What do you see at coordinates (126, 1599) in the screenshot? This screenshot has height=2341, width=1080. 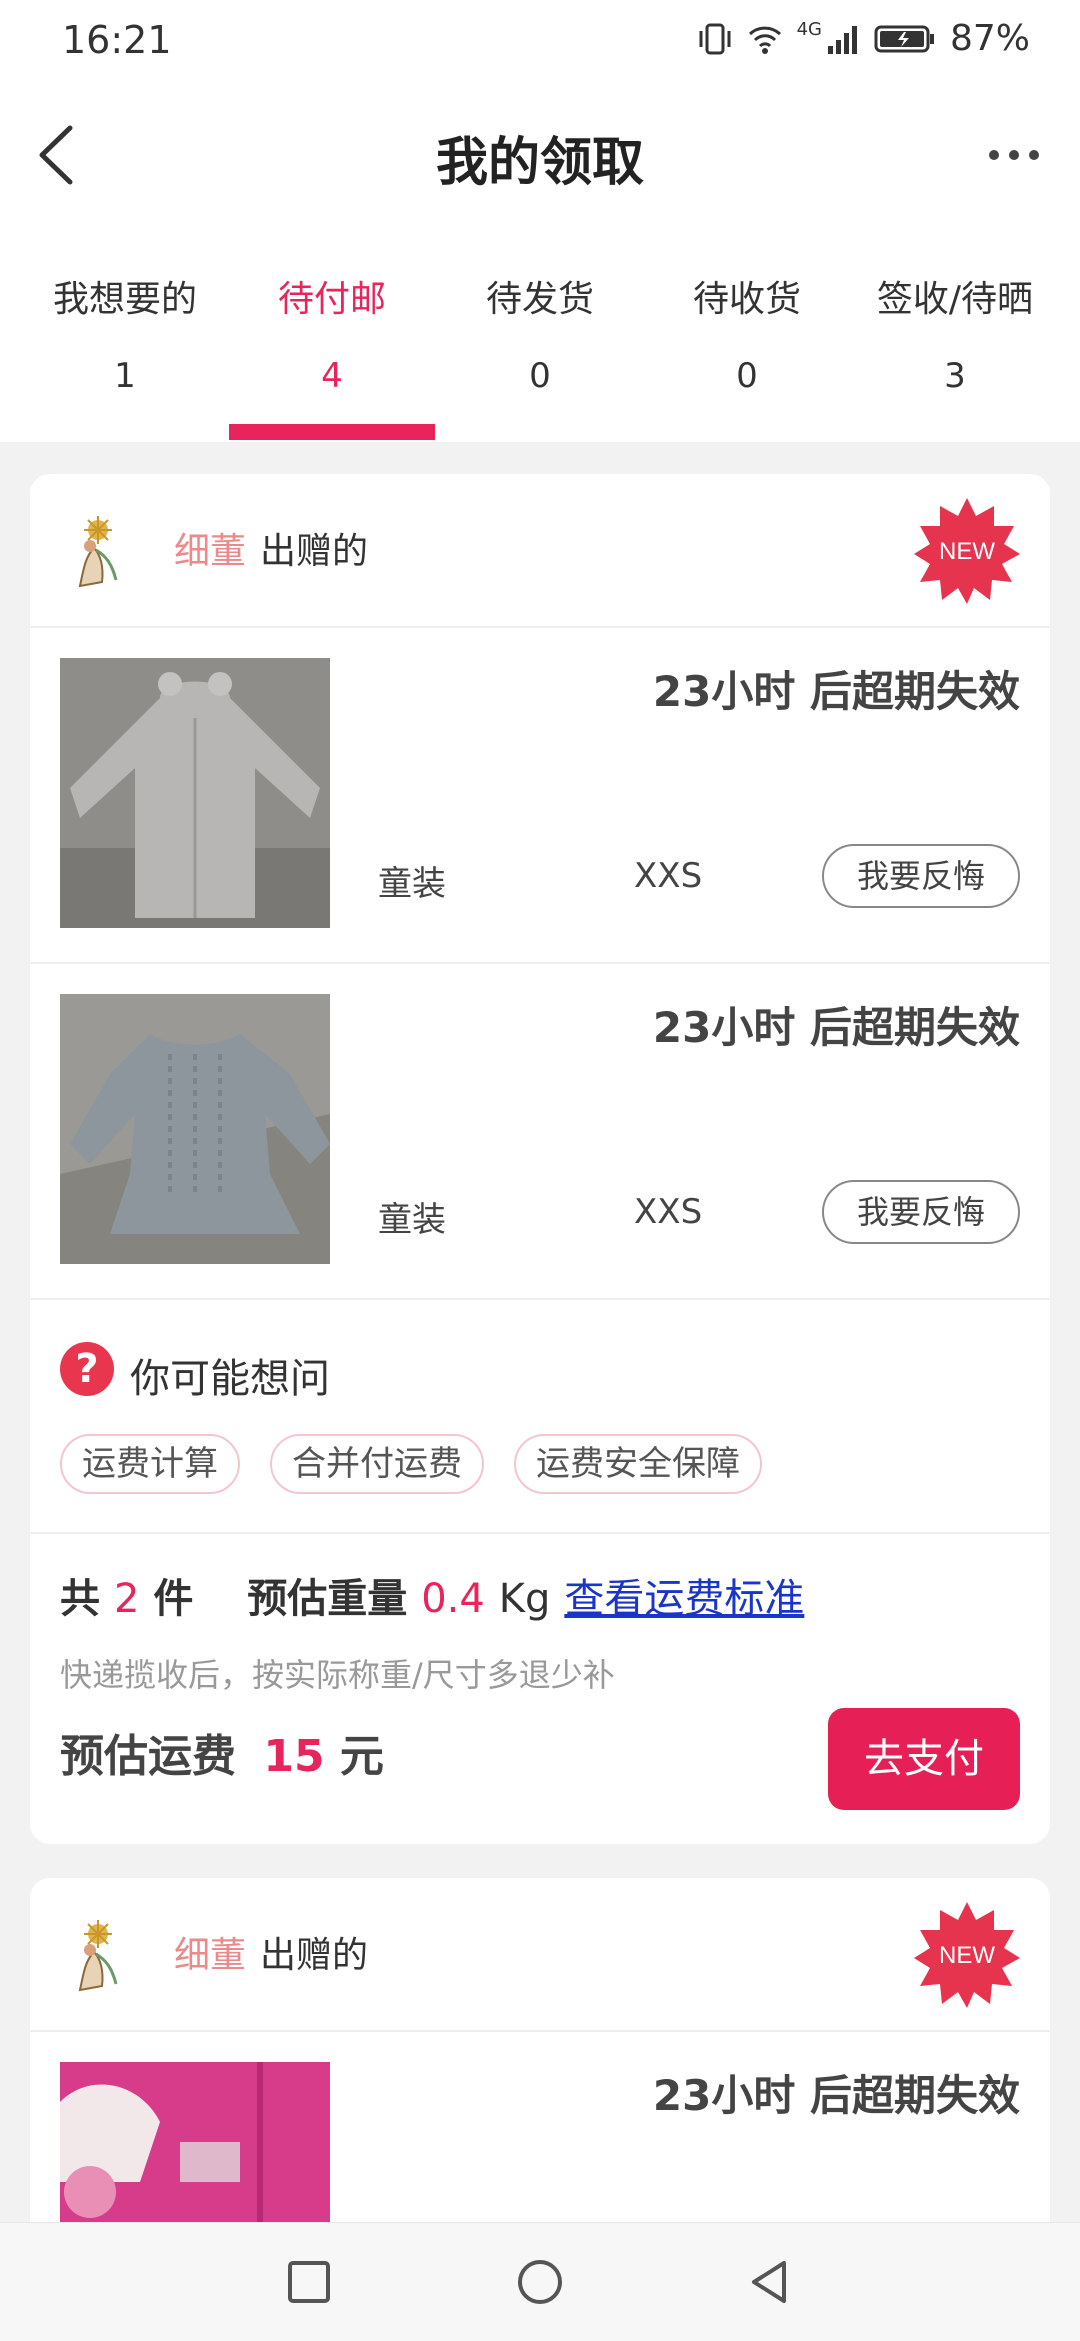 I see `total-count: 2` at bounding box center [126, 1599].